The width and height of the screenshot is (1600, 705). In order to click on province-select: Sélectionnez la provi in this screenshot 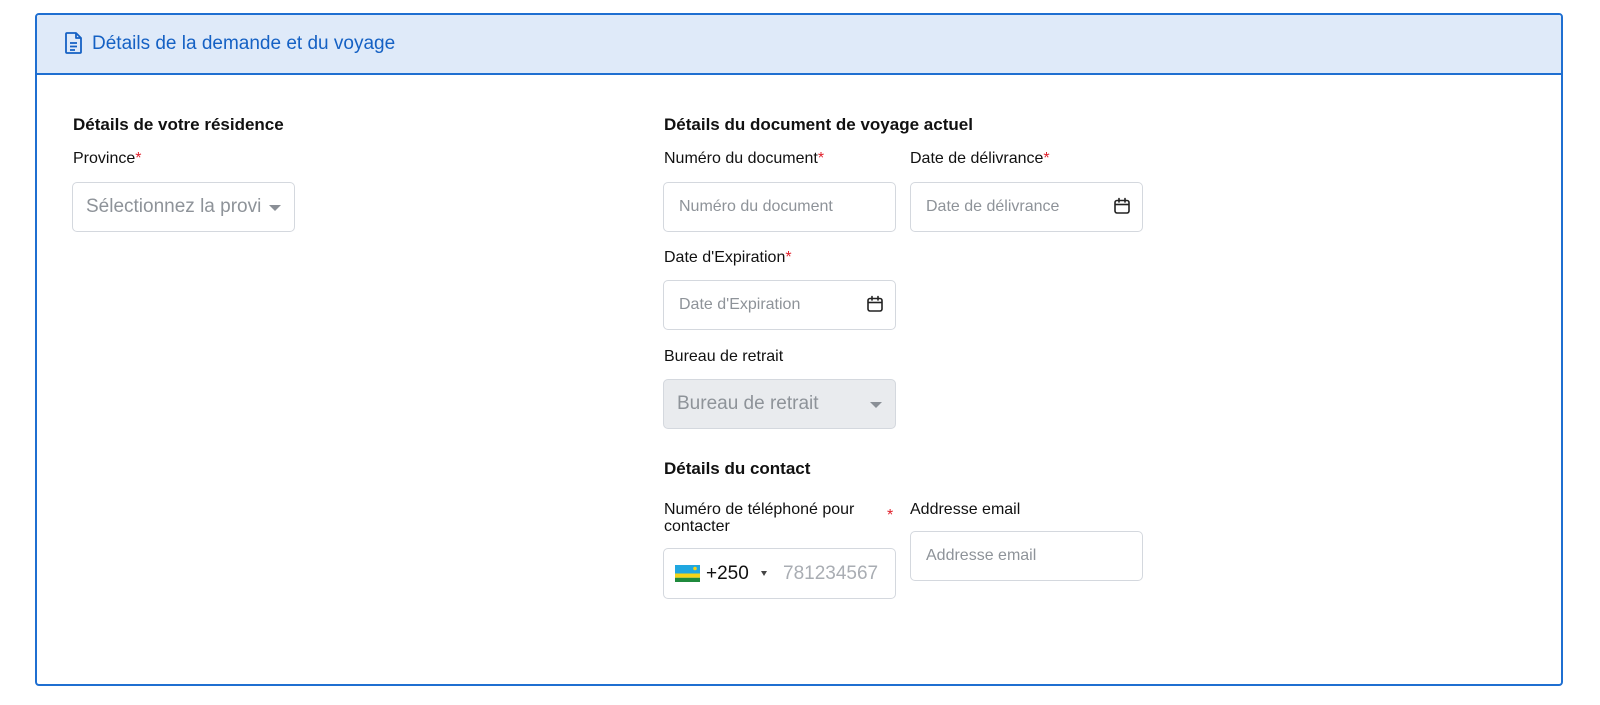, I will do `click(183, 207)`.